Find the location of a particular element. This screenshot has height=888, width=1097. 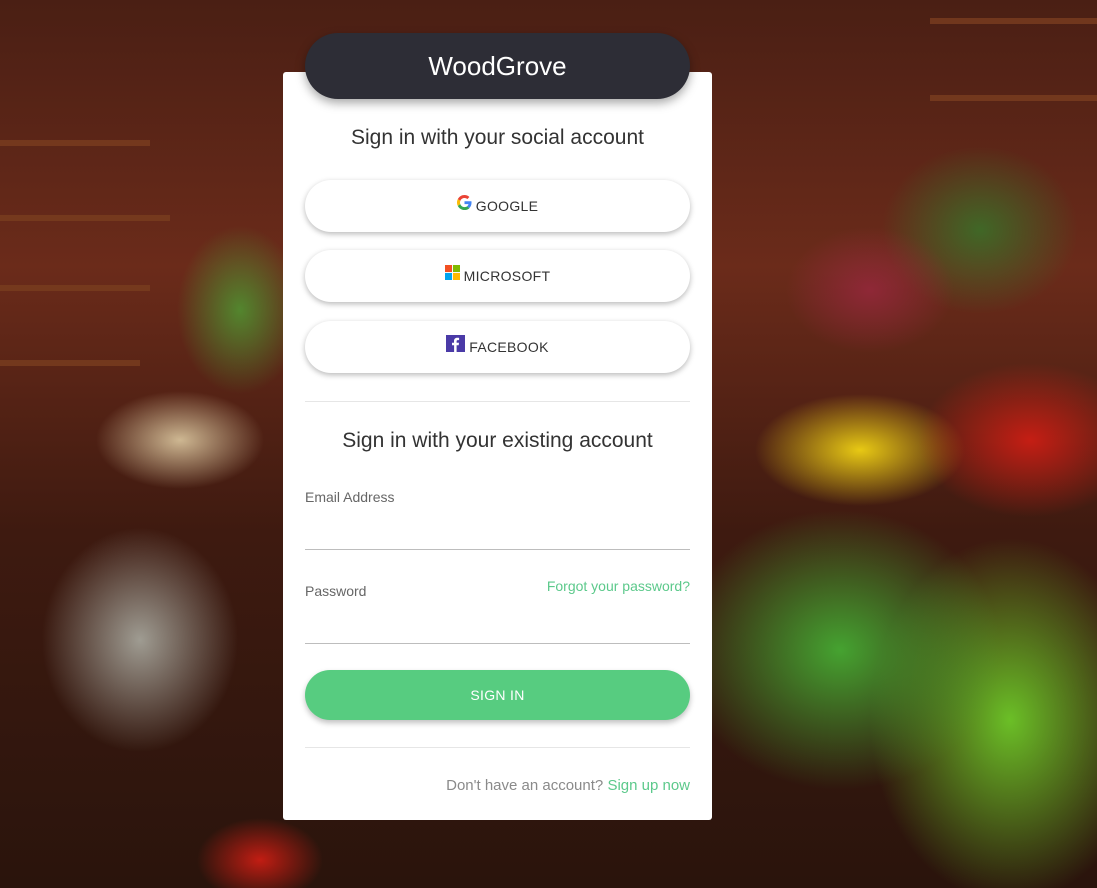

signup-prompt: Don't have an account? Sign up now is located at coordinates (568, 785).